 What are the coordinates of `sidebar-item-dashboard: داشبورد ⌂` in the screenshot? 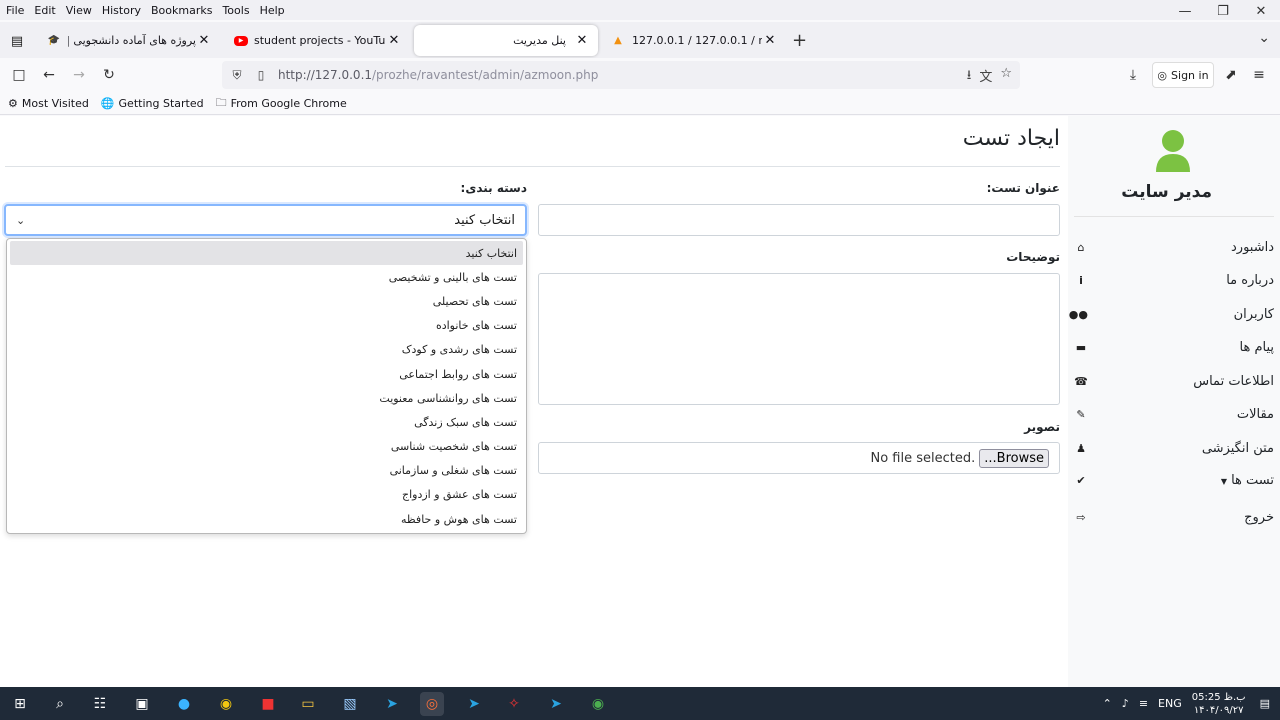 It's located at (1174, 247).